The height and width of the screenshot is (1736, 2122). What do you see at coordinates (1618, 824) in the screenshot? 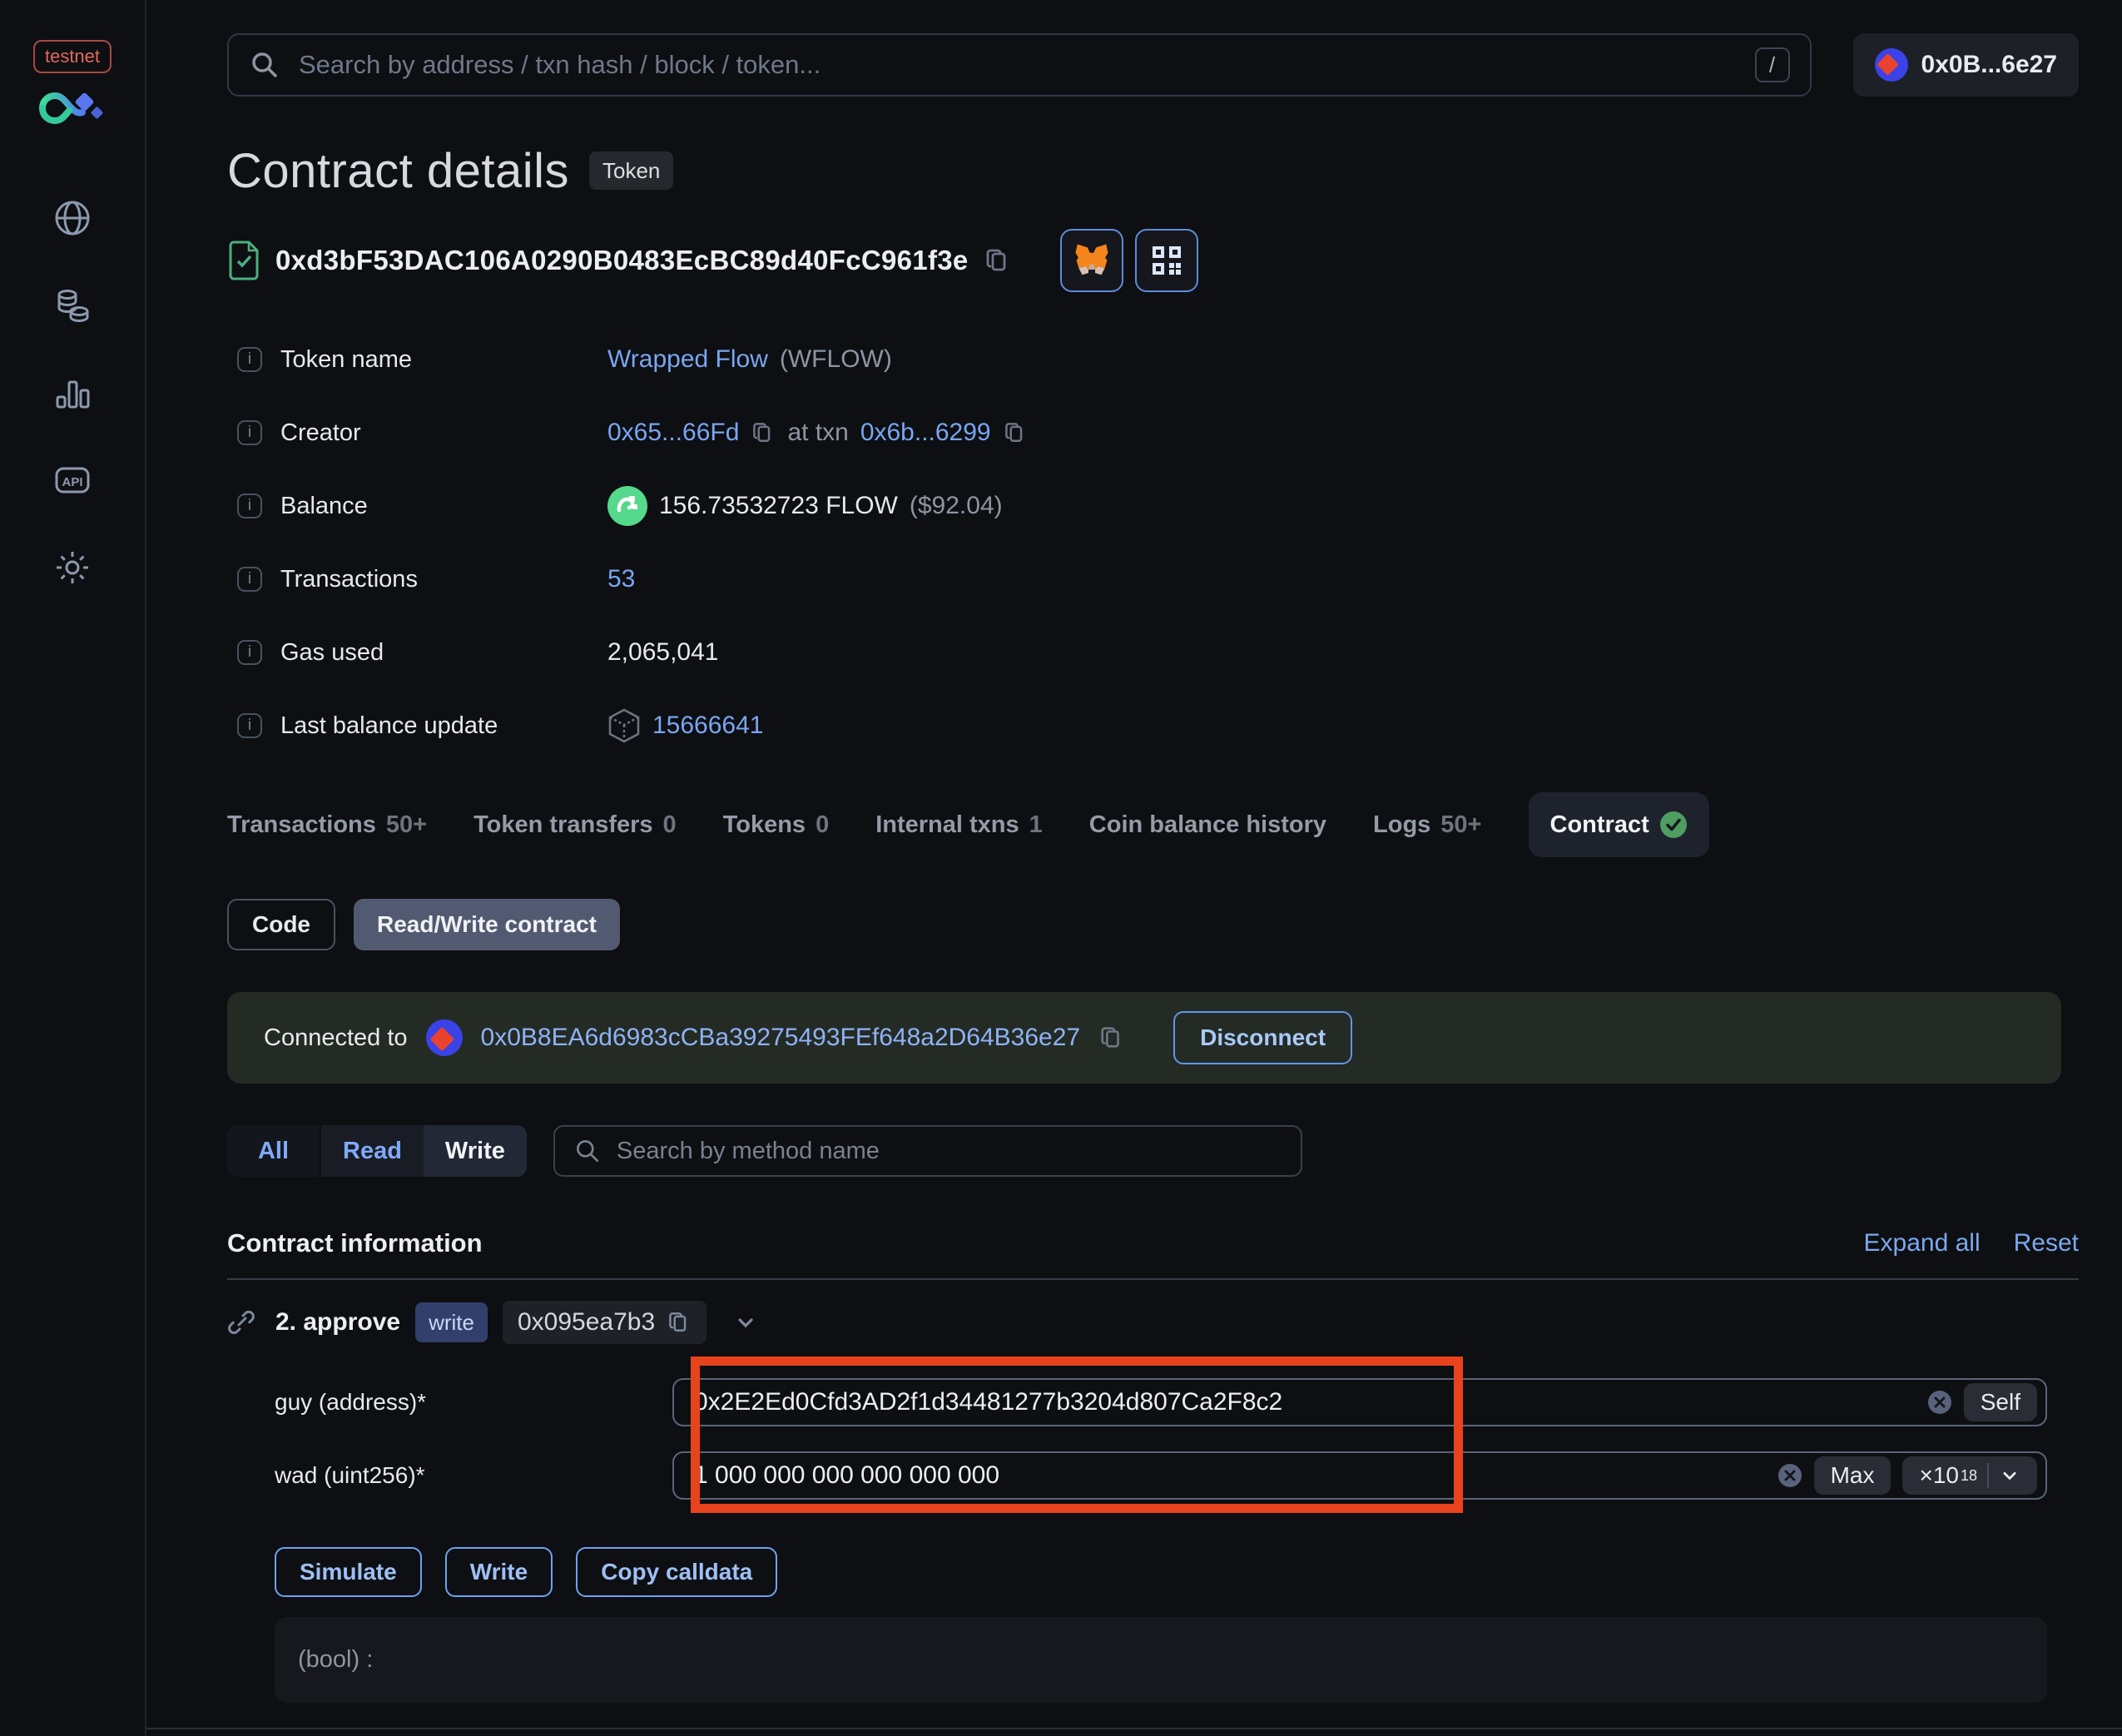
I see `tab-contract: Contract` at bounding box center [1618, 824].